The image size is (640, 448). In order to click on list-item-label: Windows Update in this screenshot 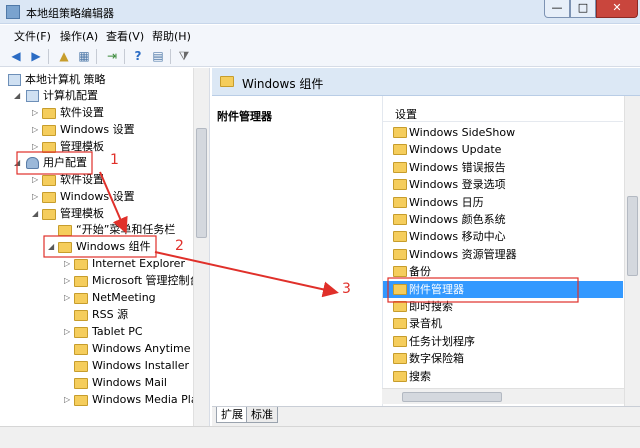, I will do `click(455, 150)`.